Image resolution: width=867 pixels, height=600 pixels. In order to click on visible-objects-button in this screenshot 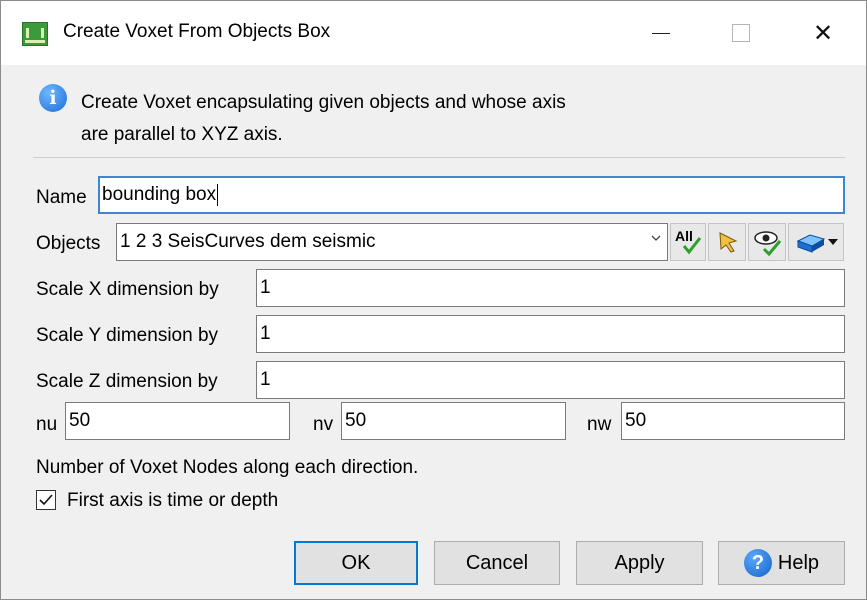, I will do `click(767, 242)`.